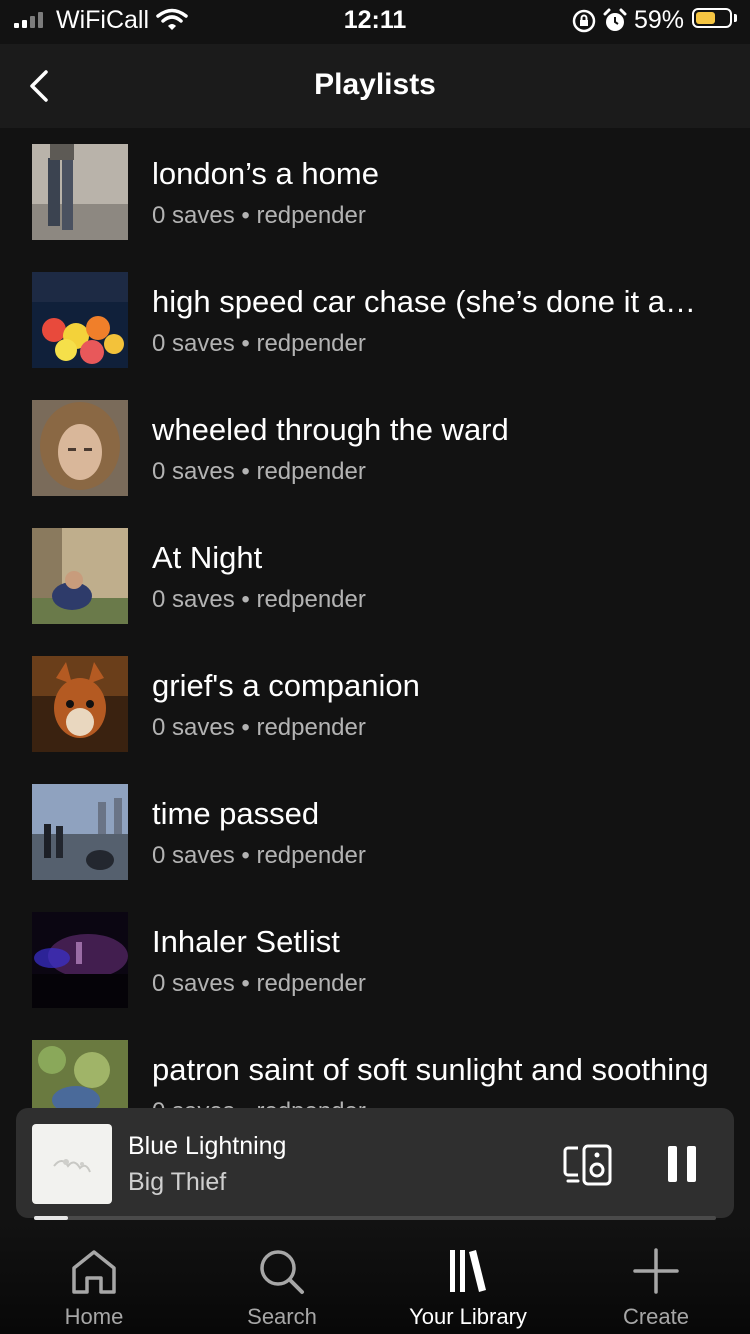 The height and width of the screenshot is (1334, 750). I want to click on nav-item-home: Home, so click(94, 1278).